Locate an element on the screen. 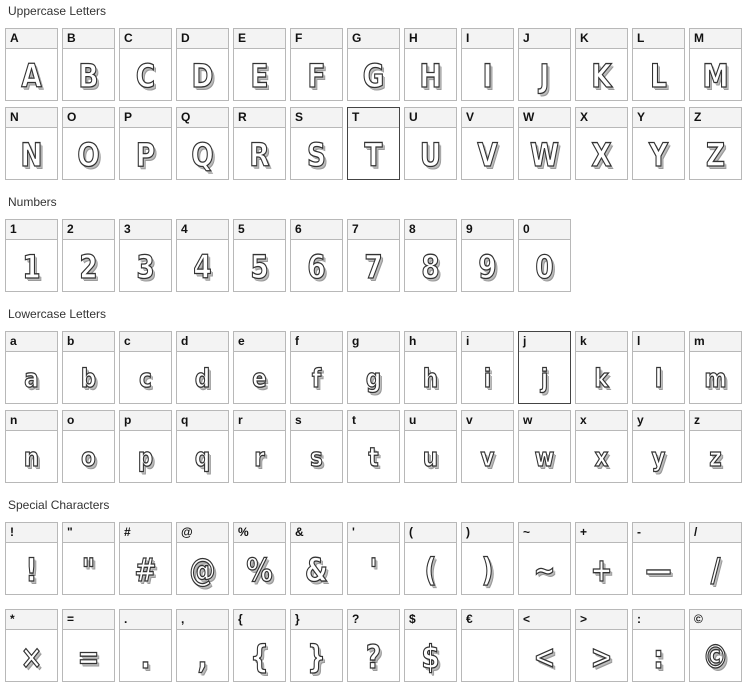 The width and height of the screenshot is (748, 690). glyph-cell: SS is located at coordinates (316, 143).